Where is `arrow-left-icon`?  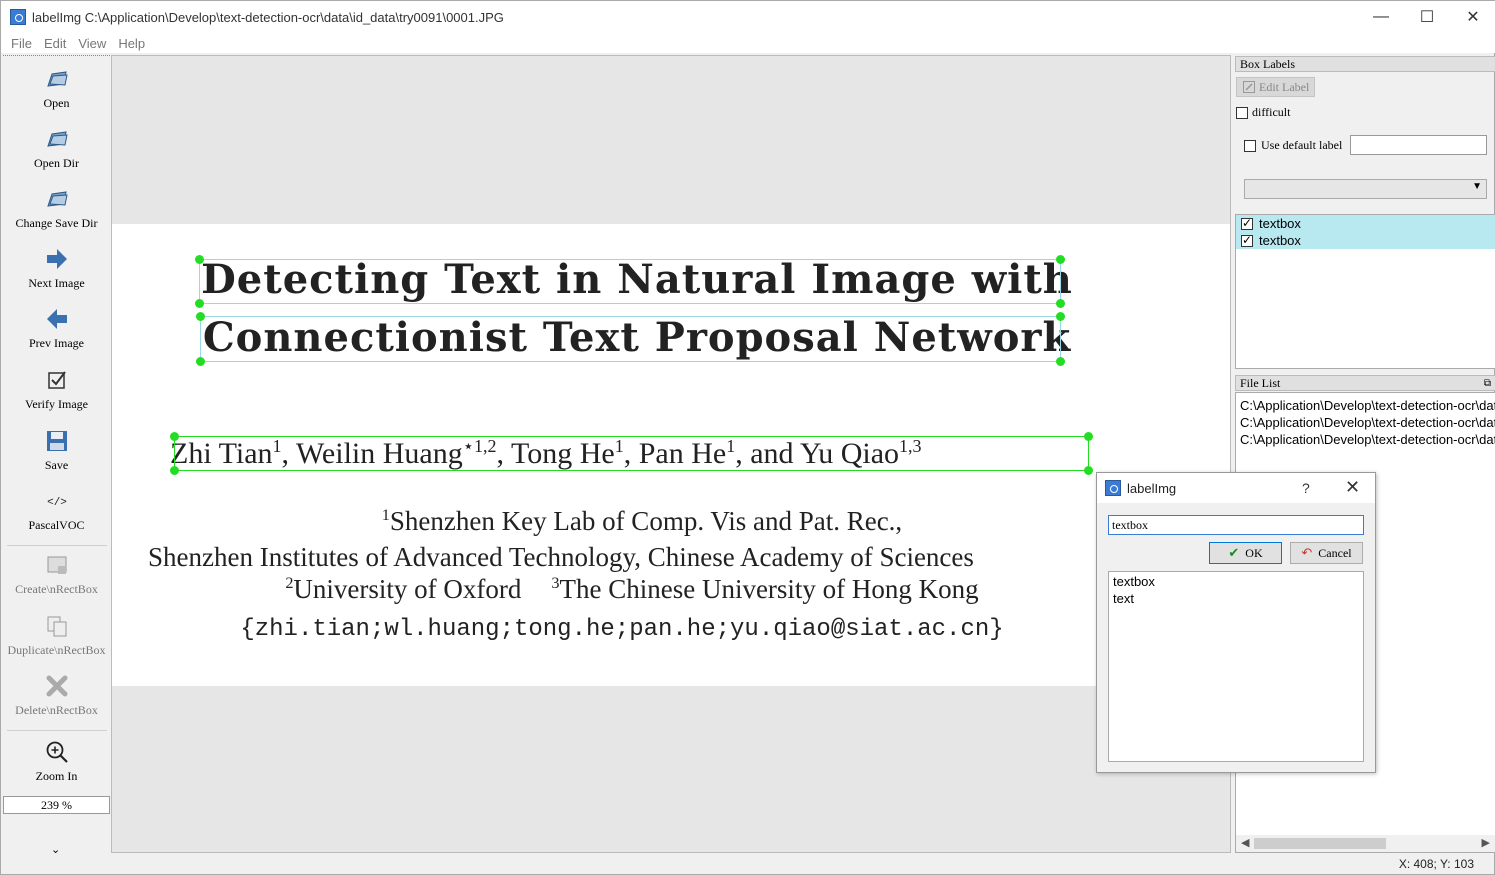
arrow-left-icon is located at coordinates (56, 319).